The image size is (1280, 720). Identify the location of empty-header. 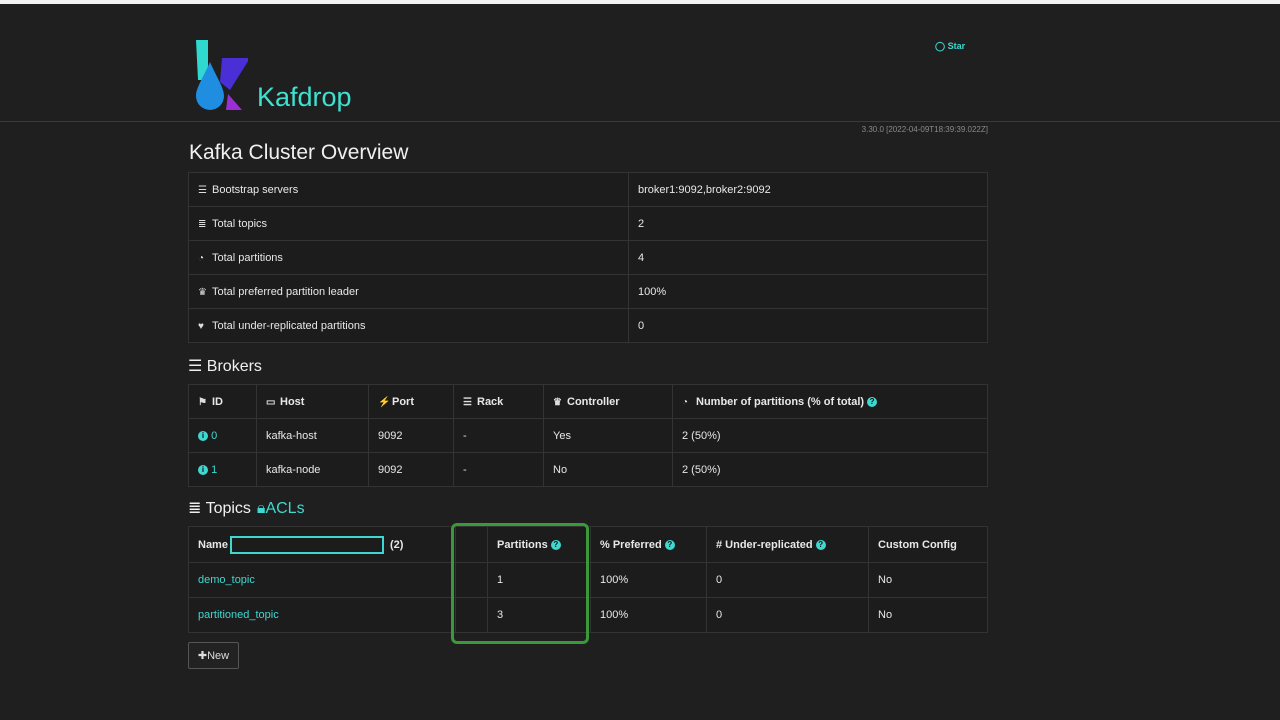
(471, 544).